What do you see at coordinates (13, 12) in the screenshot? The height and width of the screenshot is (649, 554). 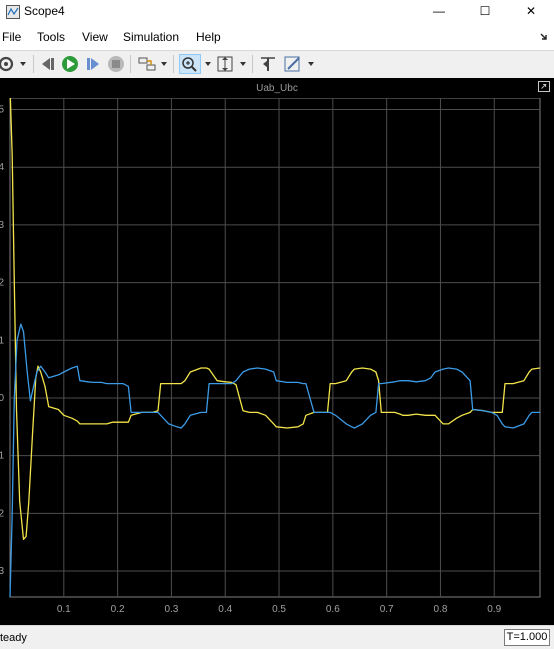 I see `scope-app-icon` at bounding box center [13, 12].